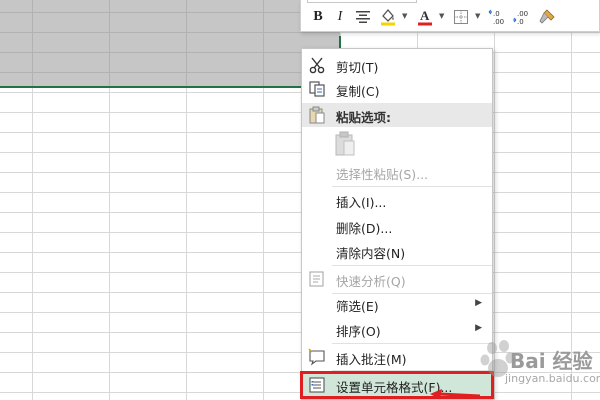 The height and width of the screenshot is (400, 600). I want to click on bold-button: B, so click(318, 17).